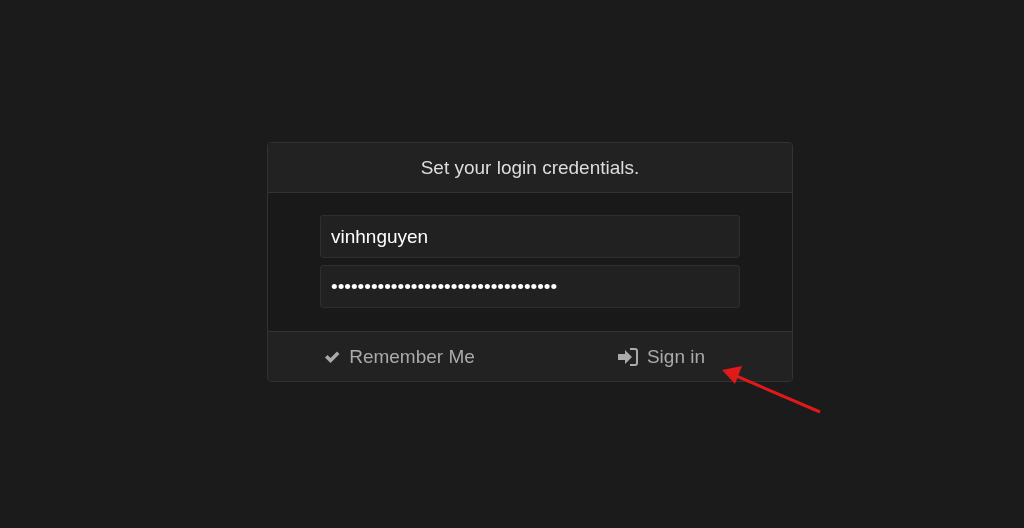 This screenshot has width=1024, height=528. What do you see at coordinates (399, 356) in the screenshot?
I see `remember-me-checkbox: Remember Me` at bounding box center [399, 356].